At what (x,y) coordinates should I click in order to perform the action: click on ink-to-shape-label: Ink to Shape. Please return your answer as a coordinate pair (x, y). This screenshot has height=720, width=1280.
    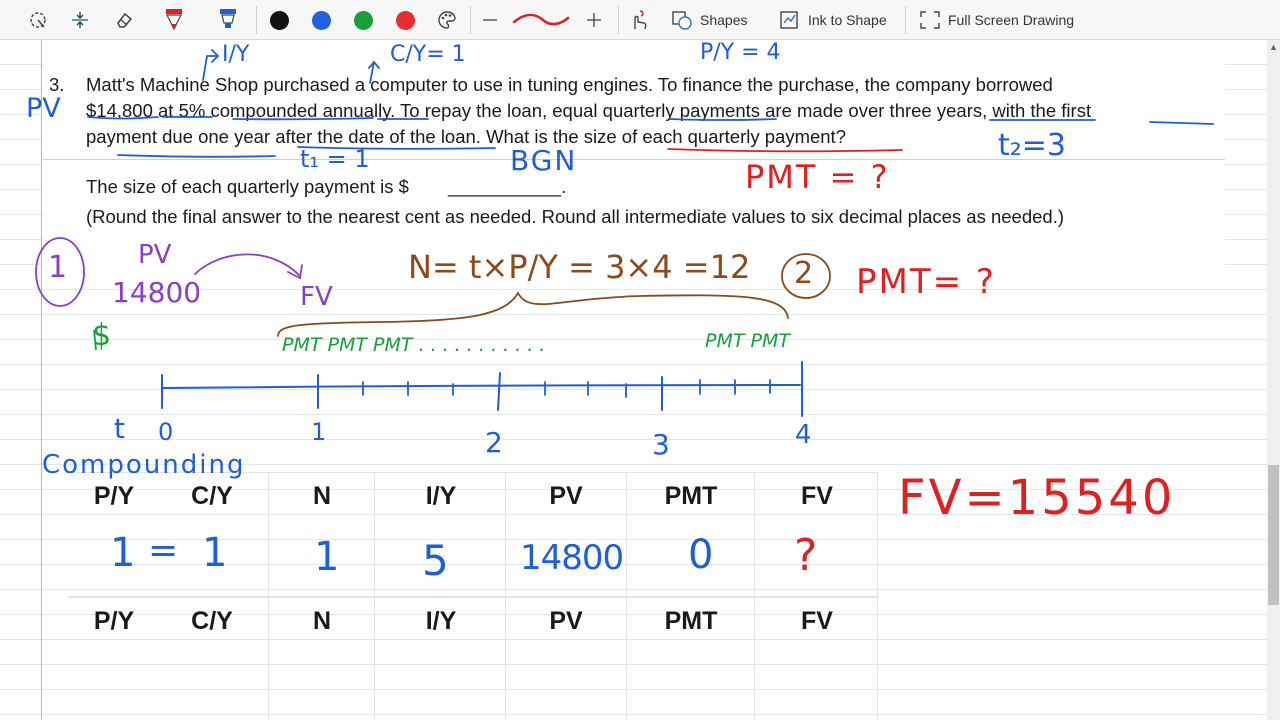
    Looking at the image, I should click on (847, 20).